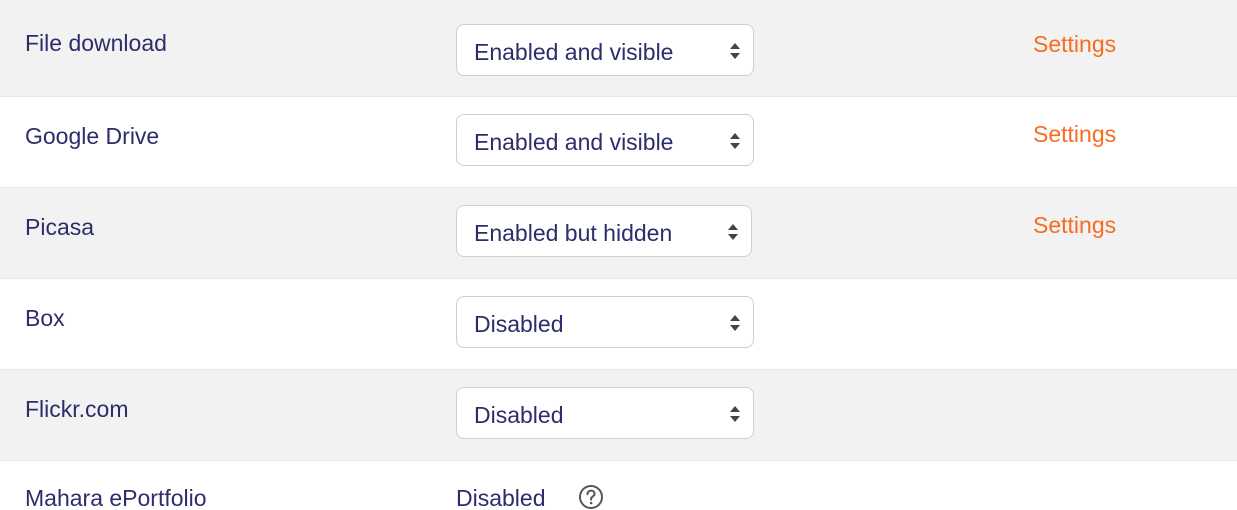 The width and height of the screenshot is (1237, 510). Describe the element at coordinates (618, 485) in the screenshot. I see `table-row-mahara: Mahara ePortfolio Disabled` at that location.